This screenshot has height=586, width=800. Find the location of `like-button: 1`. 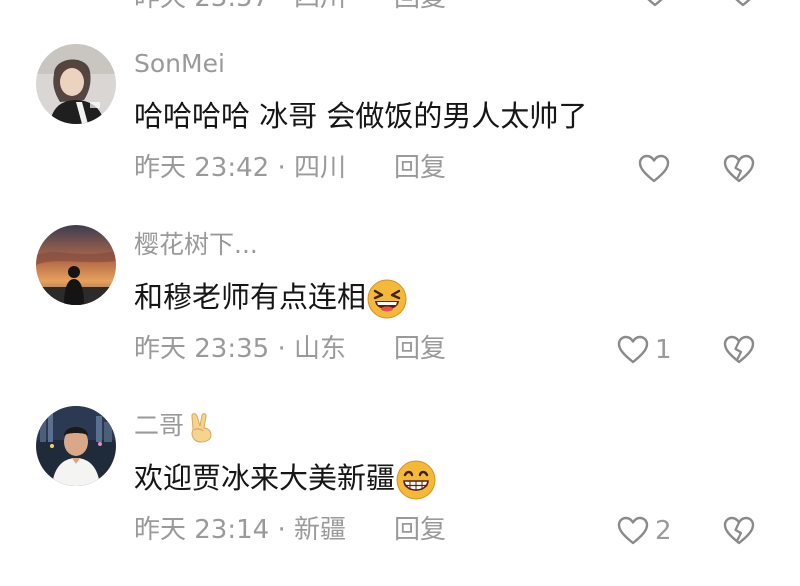

like-button: 1 is located at coordinates (644, 350).